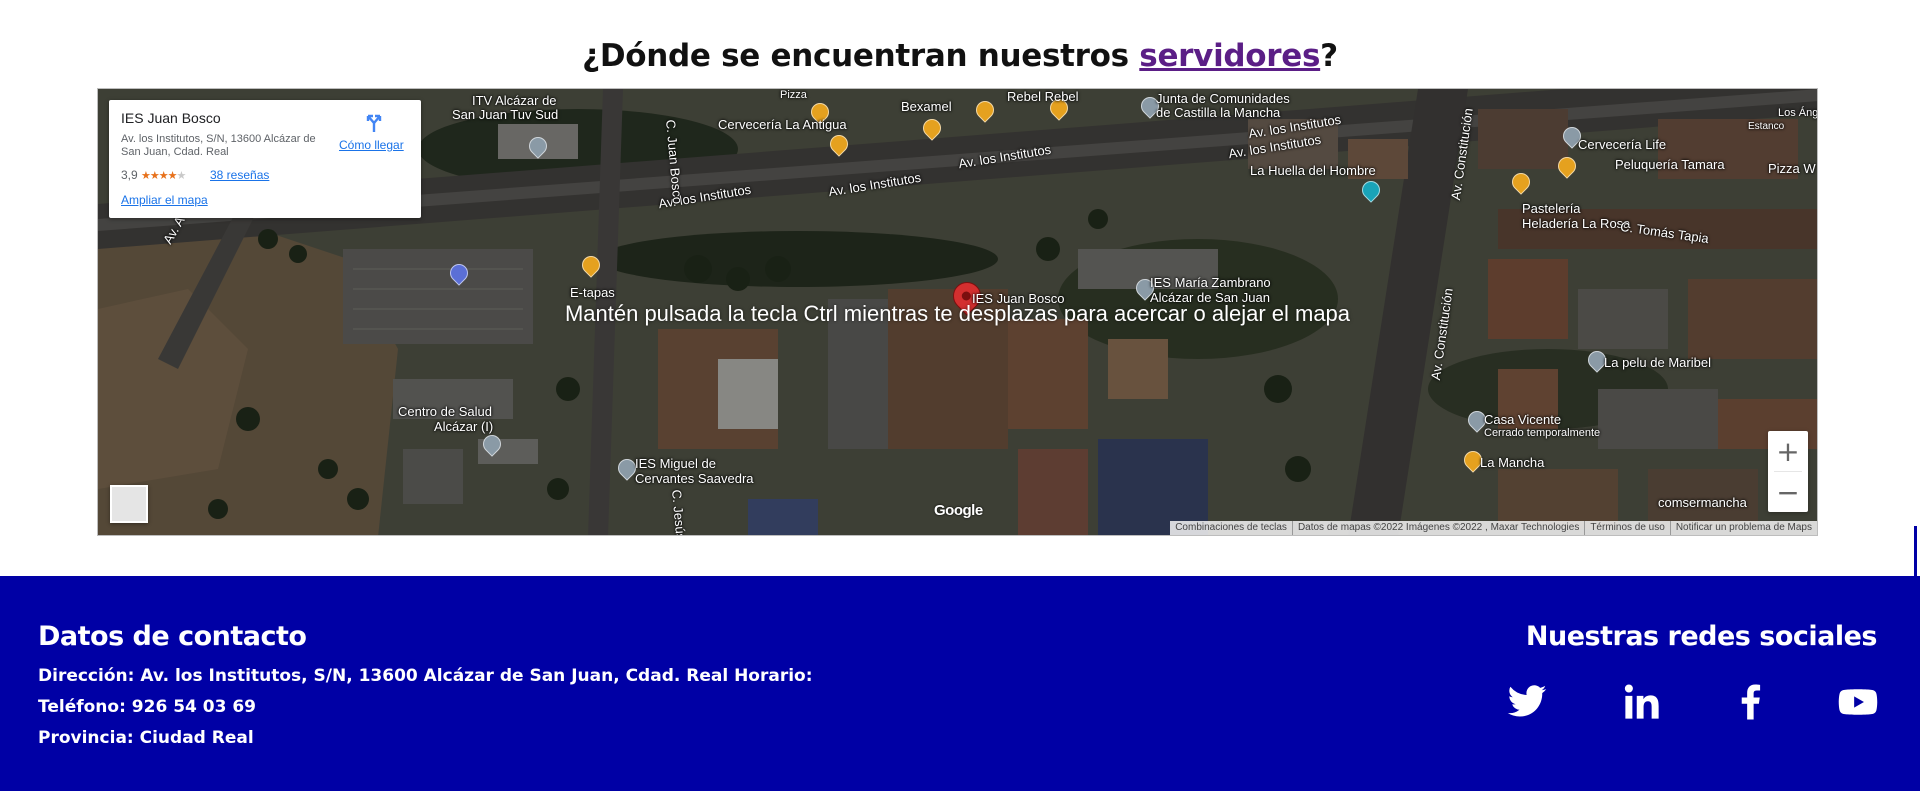 Image resolution: width=1920 pixels, height=791 pixels. I want to click on facebook-icon, so click(1751, 702).